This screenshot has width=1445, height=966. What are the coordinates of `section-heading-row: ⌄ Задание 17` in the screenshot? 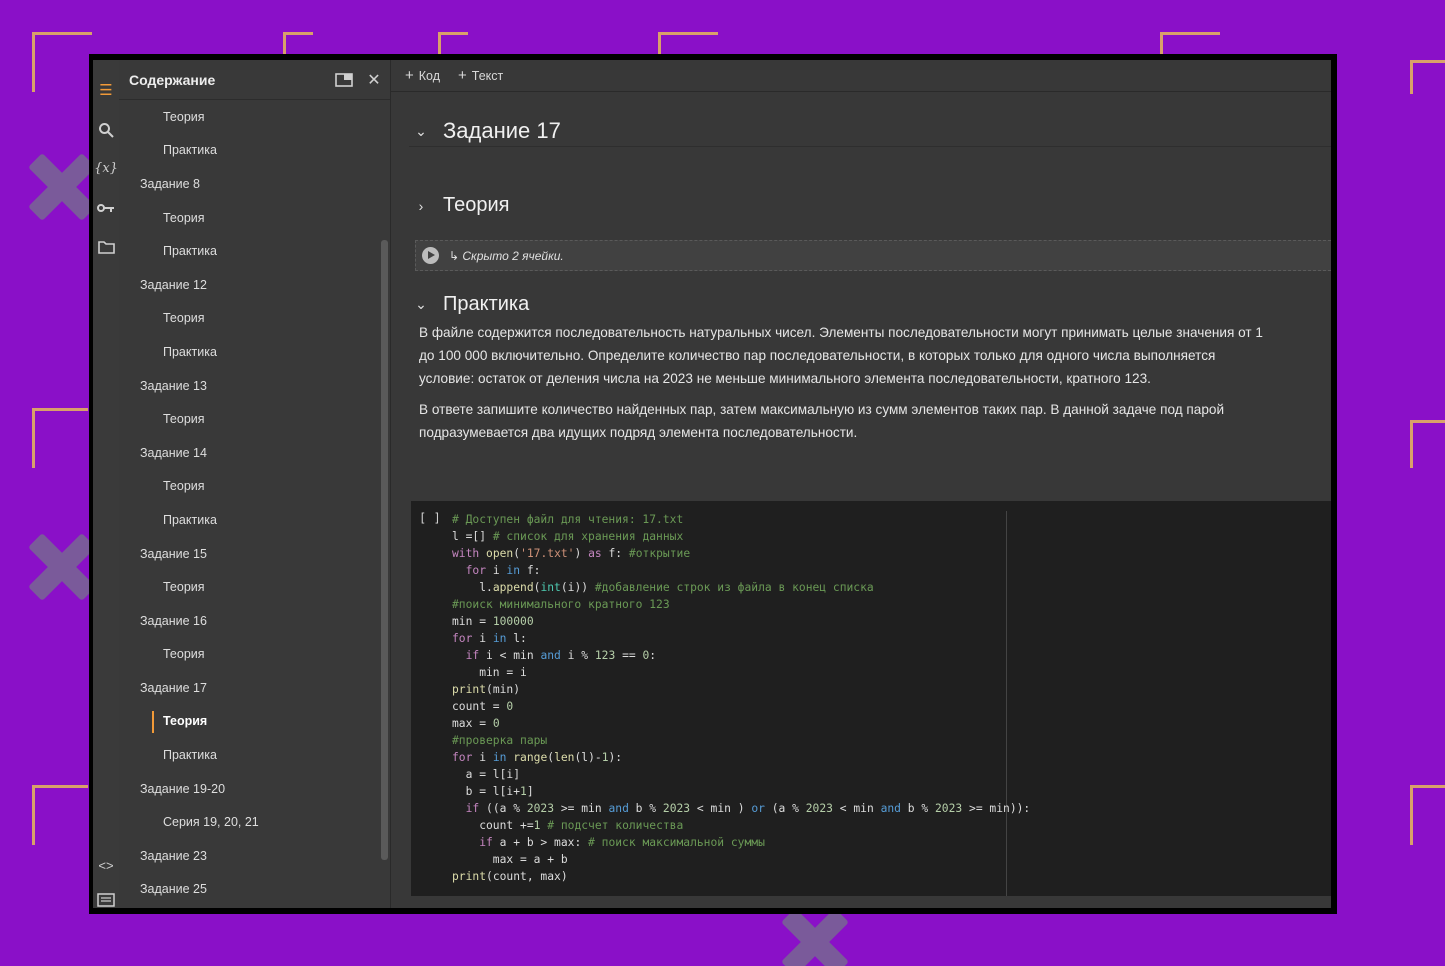 It's located at (861, 131).